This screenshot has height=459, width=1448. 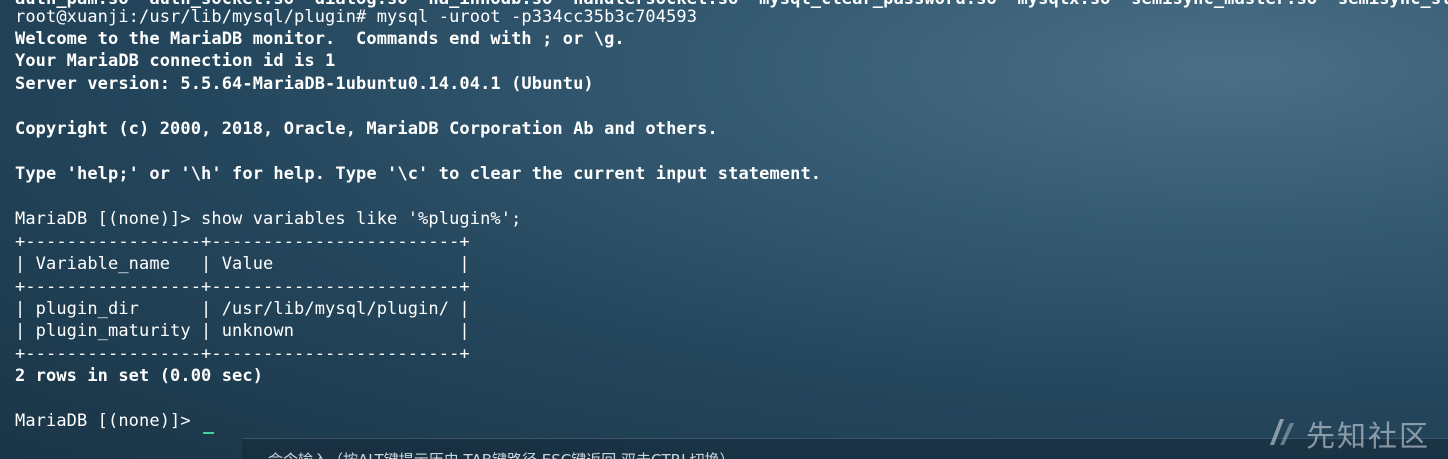 I want to click on terminal-cursor, so click(x=208, y=433).